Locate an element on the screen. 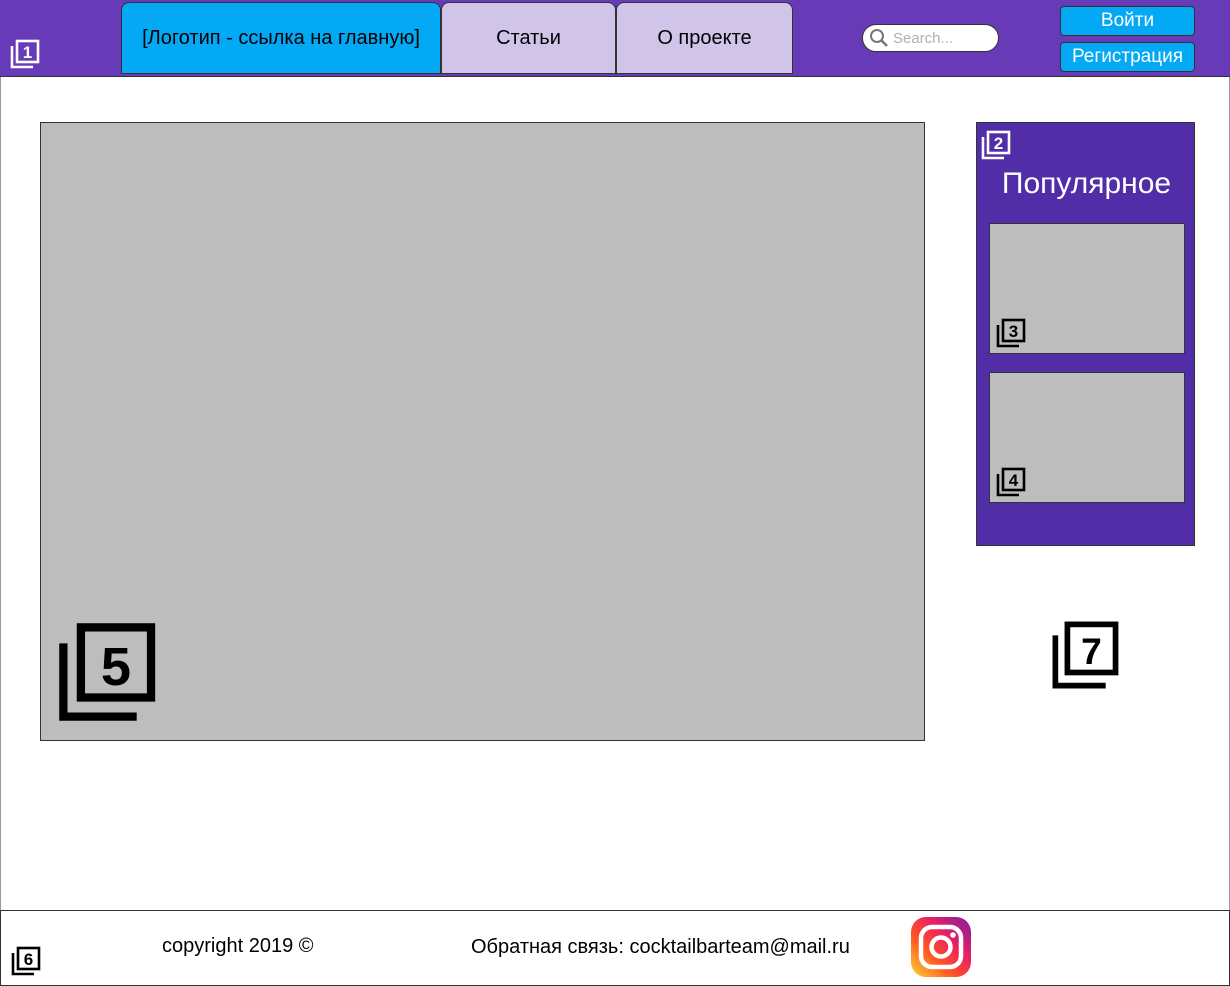 This screenshot has width=1230, height=986. marker-number: 3 is located at coordinates (1013, 331).